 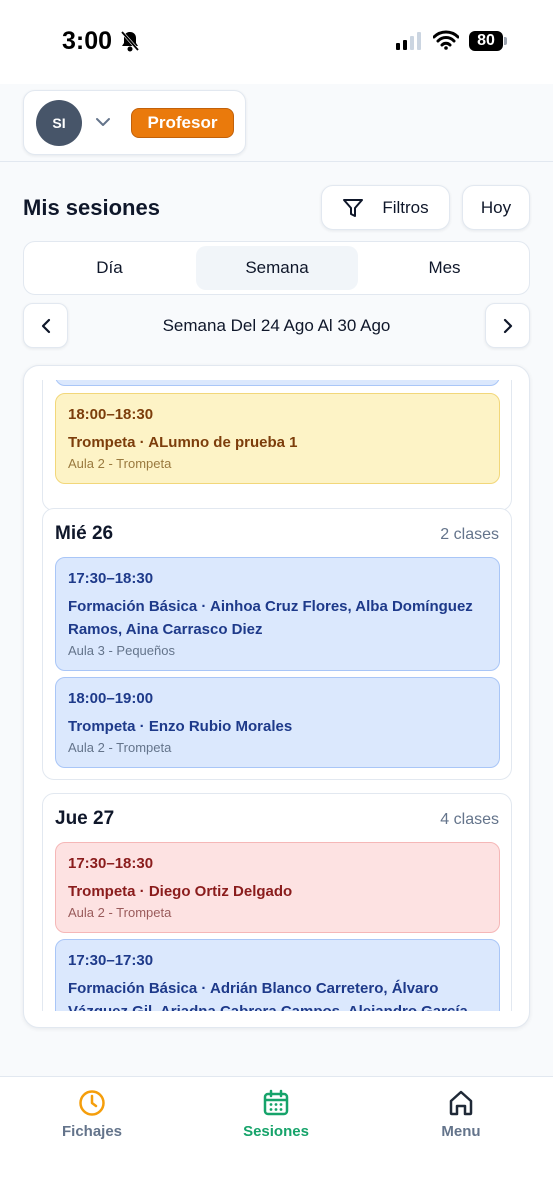 What do you see at coordinates (111, 960) in the screenshot?
I see `session-time: 17:30–17:30` at bounding box center [111, 960].